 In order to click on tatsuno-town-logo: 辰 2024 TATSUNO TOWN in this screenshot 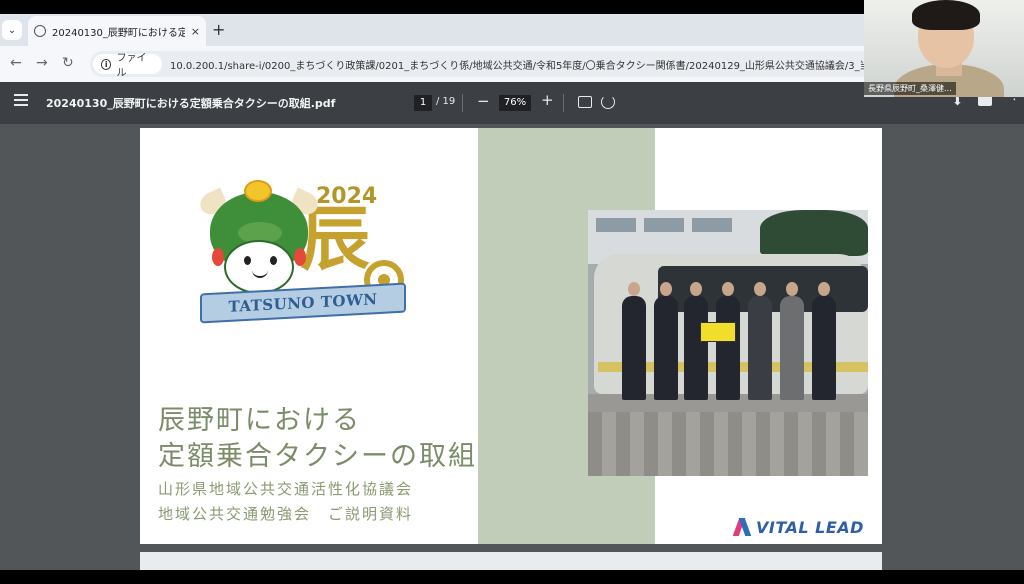, I will do `click(302, 254)`.